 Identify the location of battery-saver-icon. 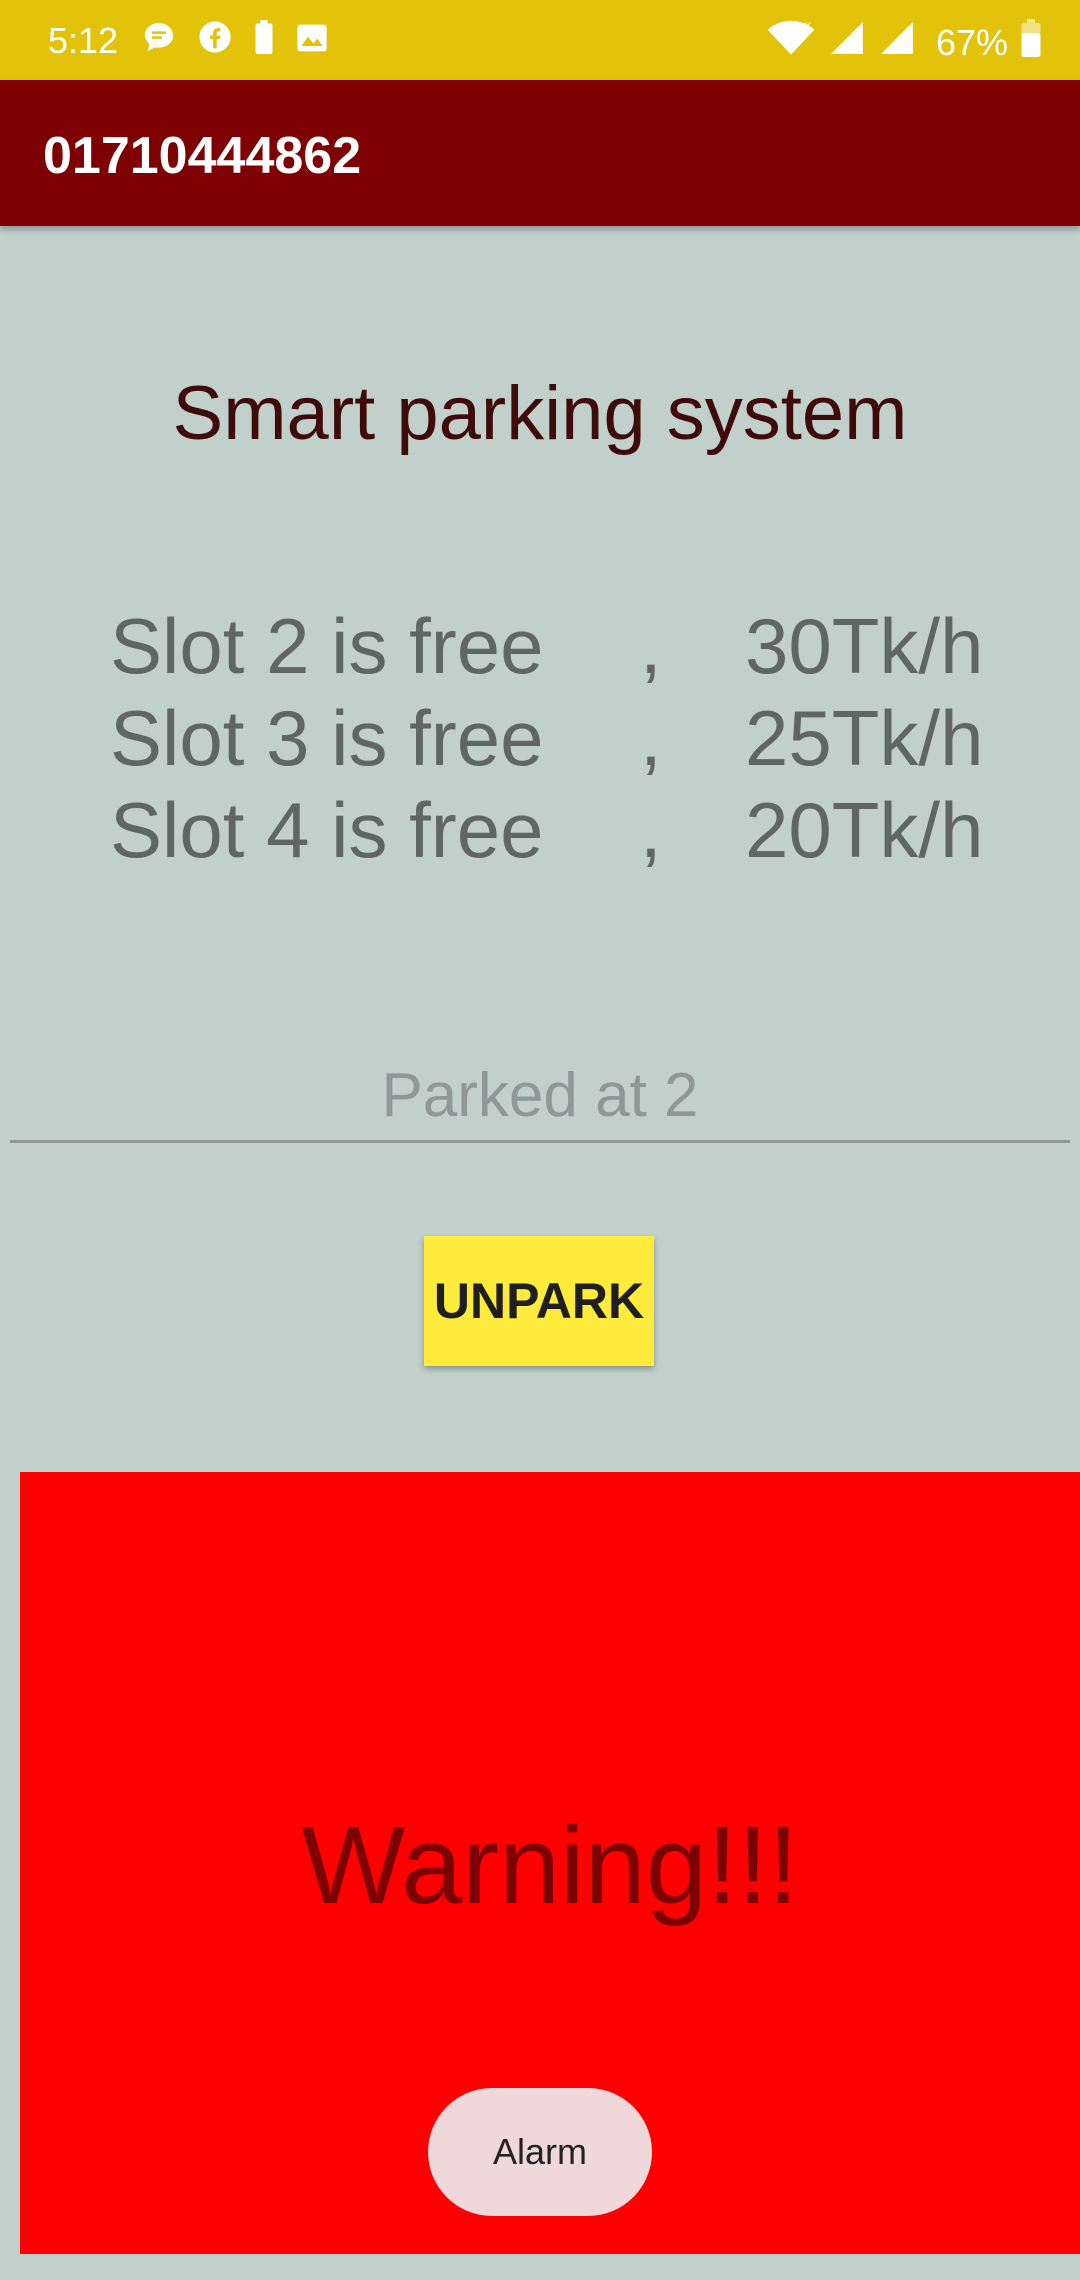
(264, 41).